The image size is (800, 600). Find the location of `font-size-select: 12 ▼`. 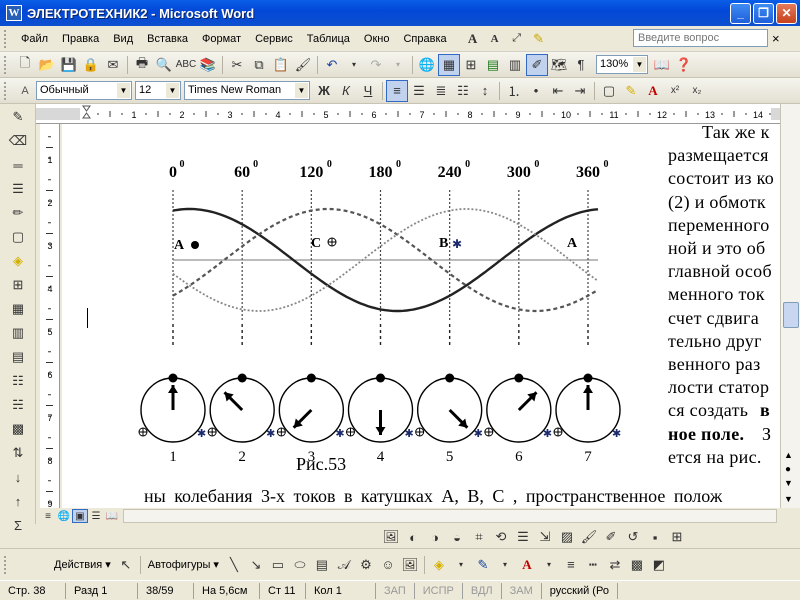

font-size-select: 12 ▼ is located at coordinates (158, 90).